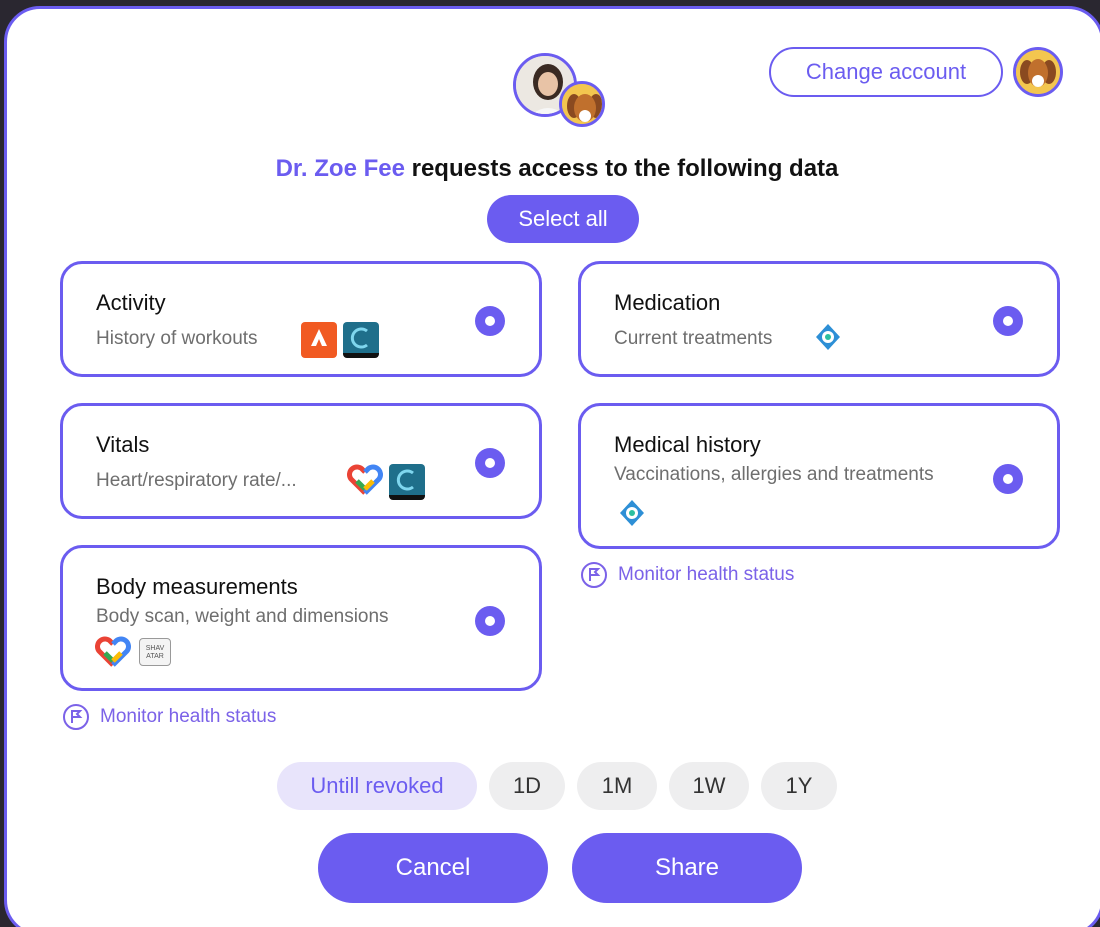  I want to click on period-1w: 1W, so click(709, 786).